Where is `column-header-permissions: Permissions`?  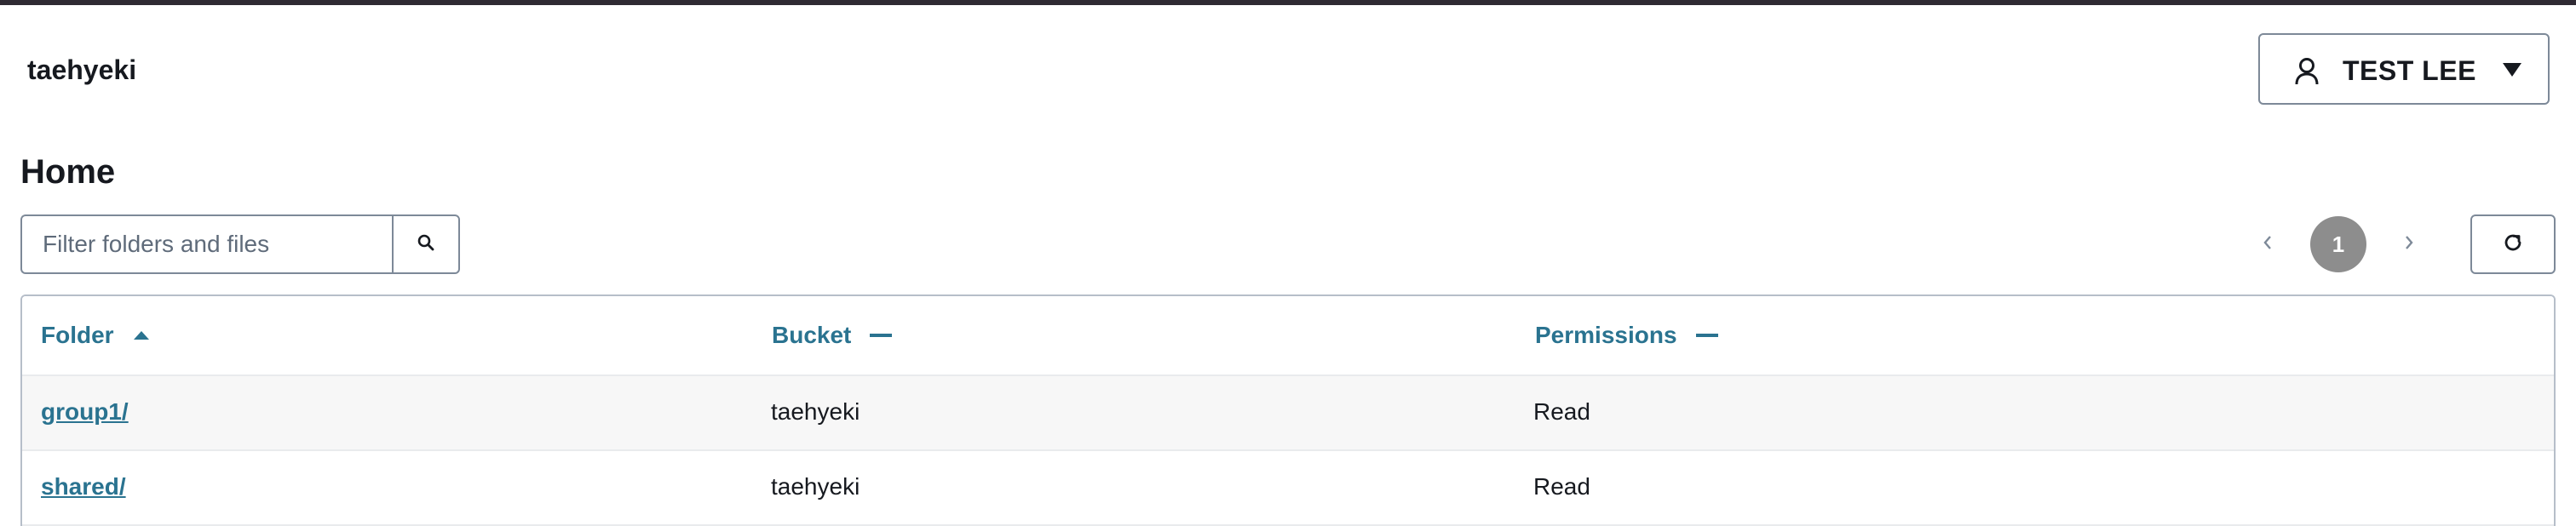 column-header-permissions: Permissions is located at coordinates (1627, 335).